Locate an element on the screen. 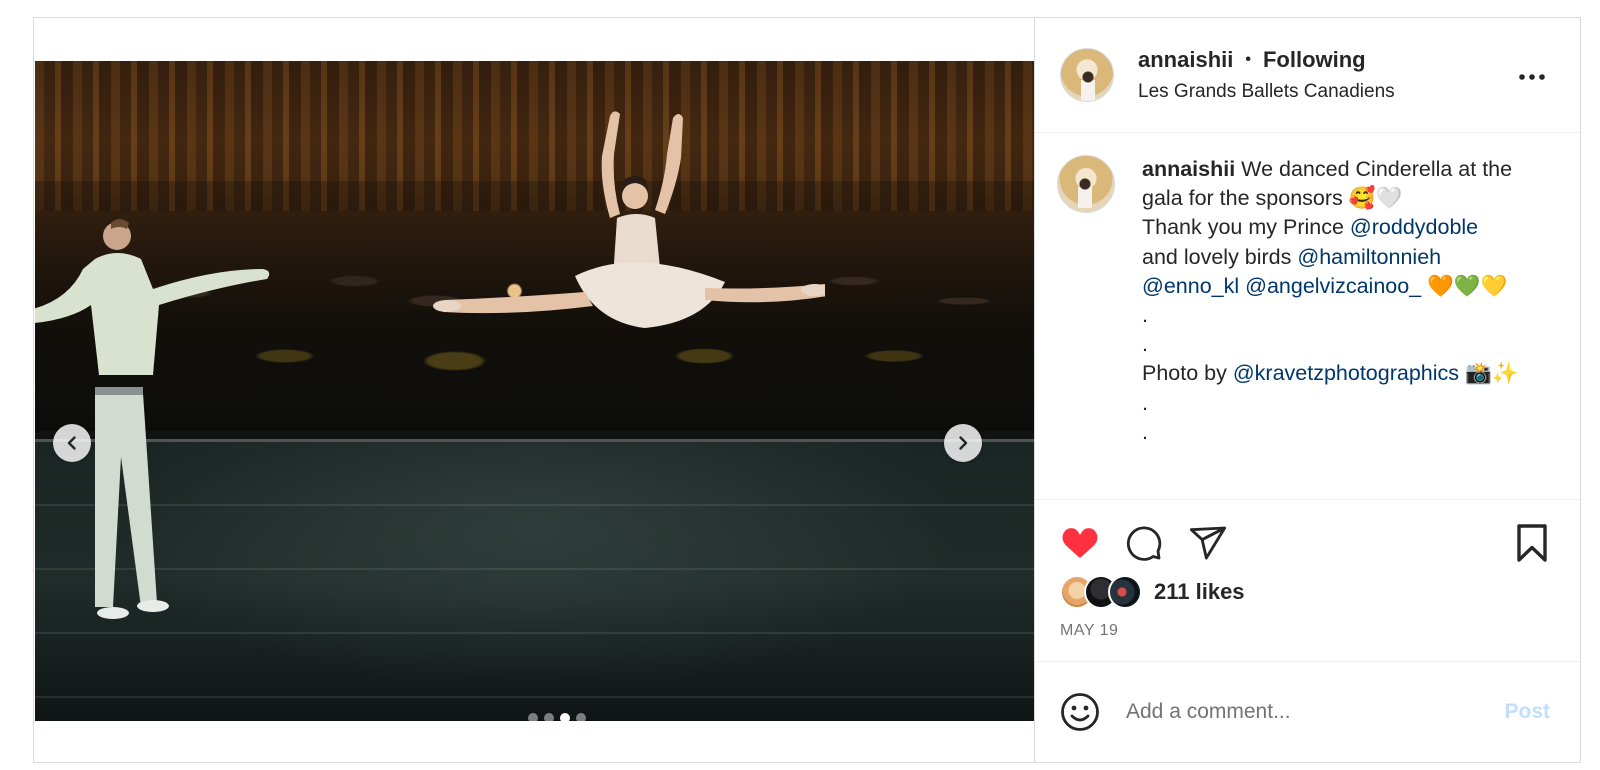 Image resolution: width=1600 pixels, height=770 pixels. carousel-dot-active is located at coordinates (564, 717).